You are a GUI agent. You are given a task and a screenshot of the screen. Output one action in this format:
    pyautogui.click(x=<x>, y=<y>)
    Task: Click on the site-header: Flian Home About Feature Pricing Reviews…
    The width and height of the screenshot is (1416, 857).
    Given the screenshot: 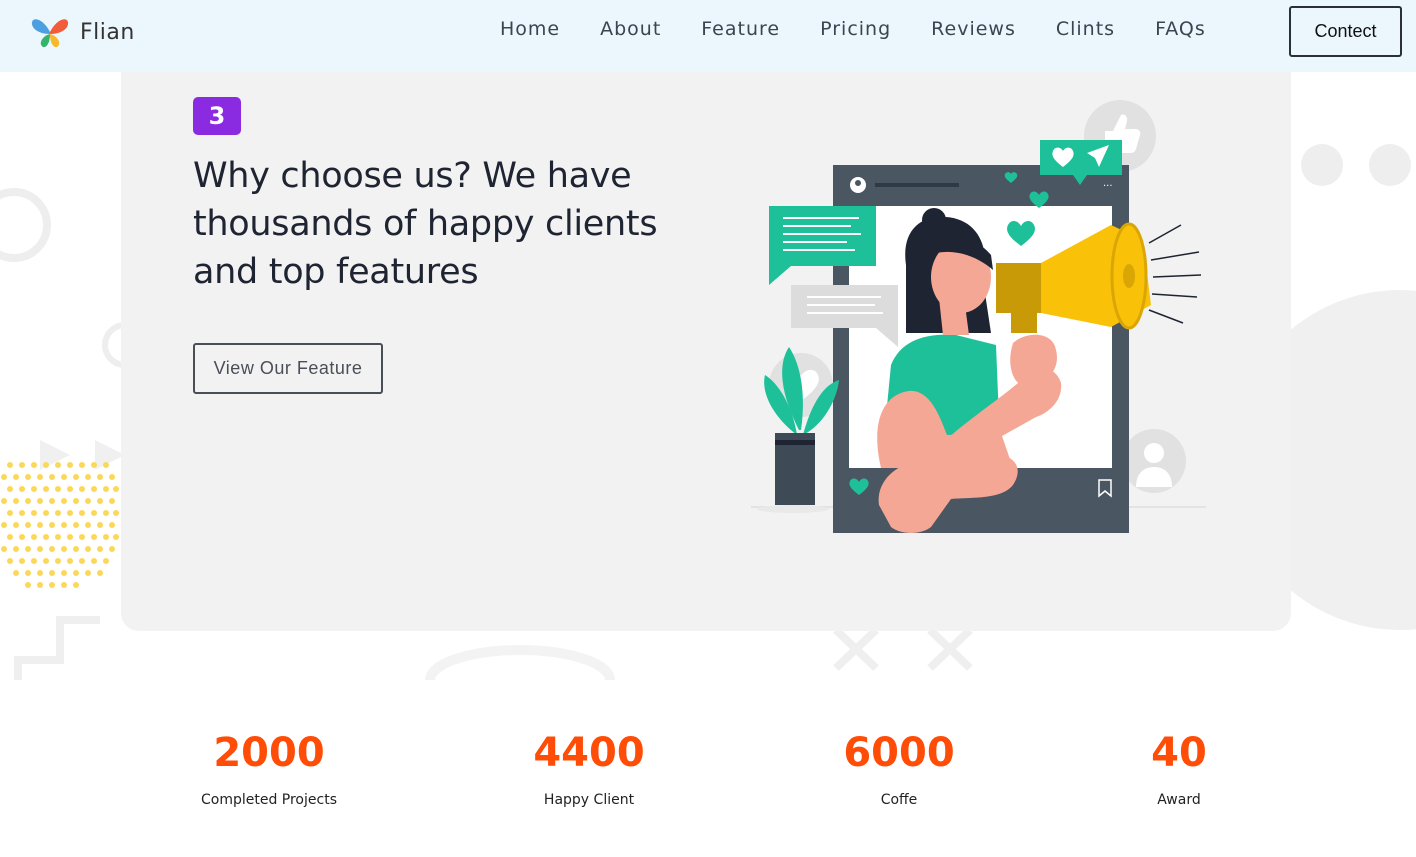 What is the action you would take?
    pyautogui.click(x=708, y=36)
    